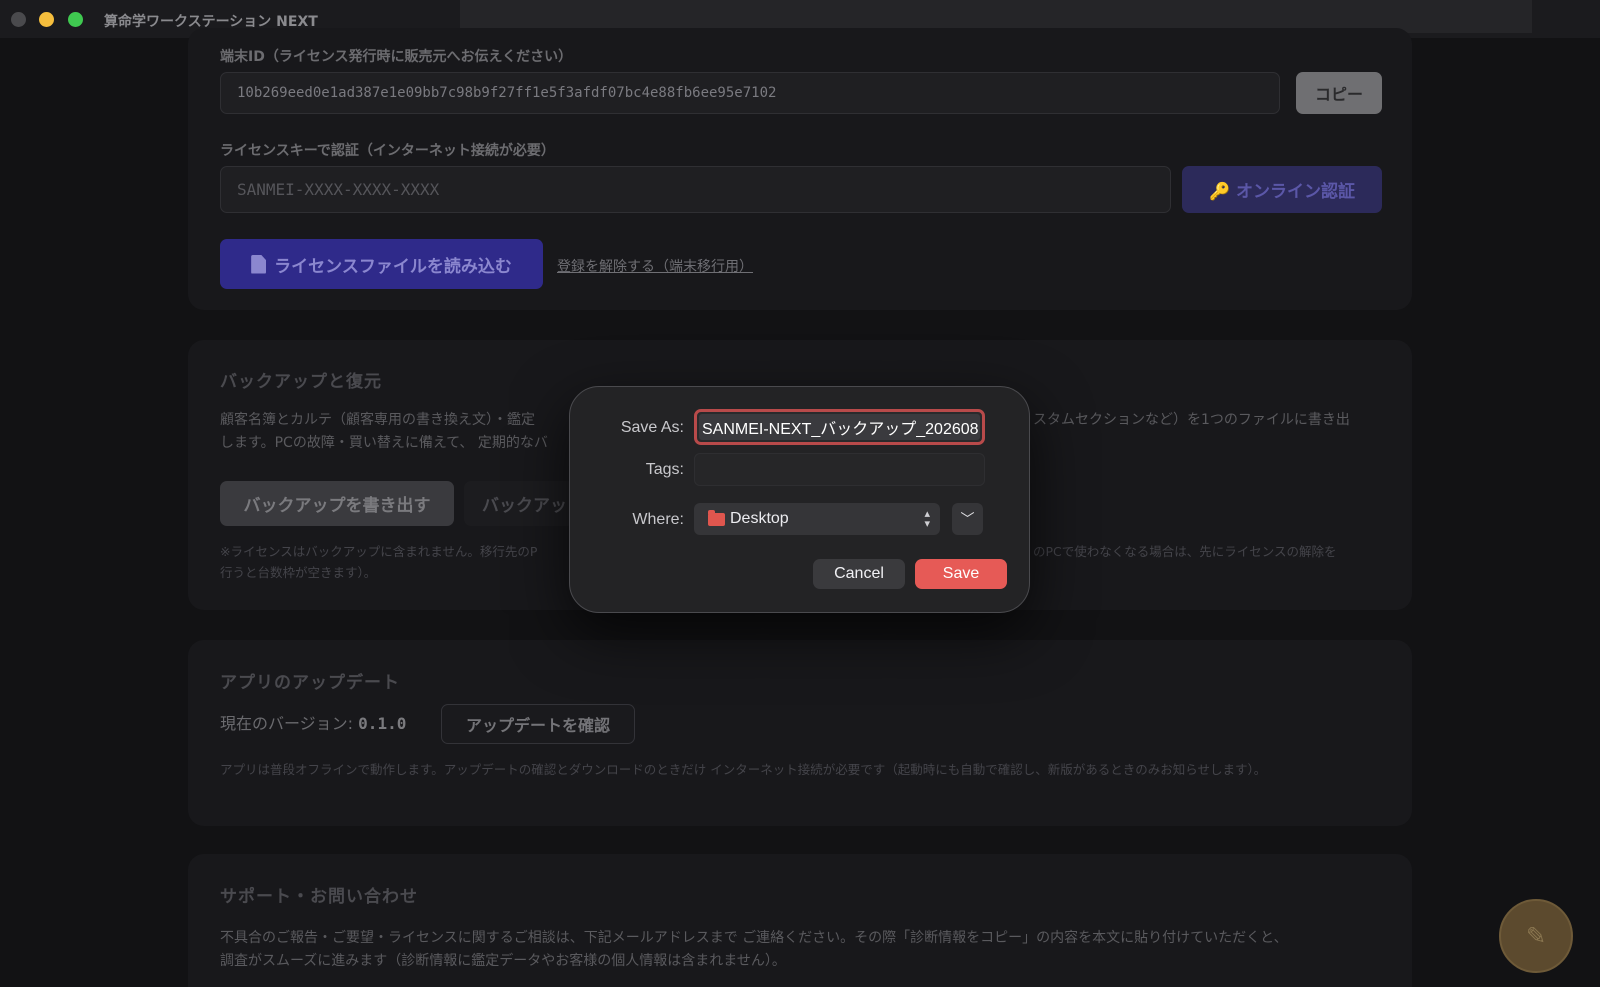 The image size is (1600, 987). Describe the element at coordinates (382, 723) in the screenshot. I see `version-value: 0.1.0` at that location.